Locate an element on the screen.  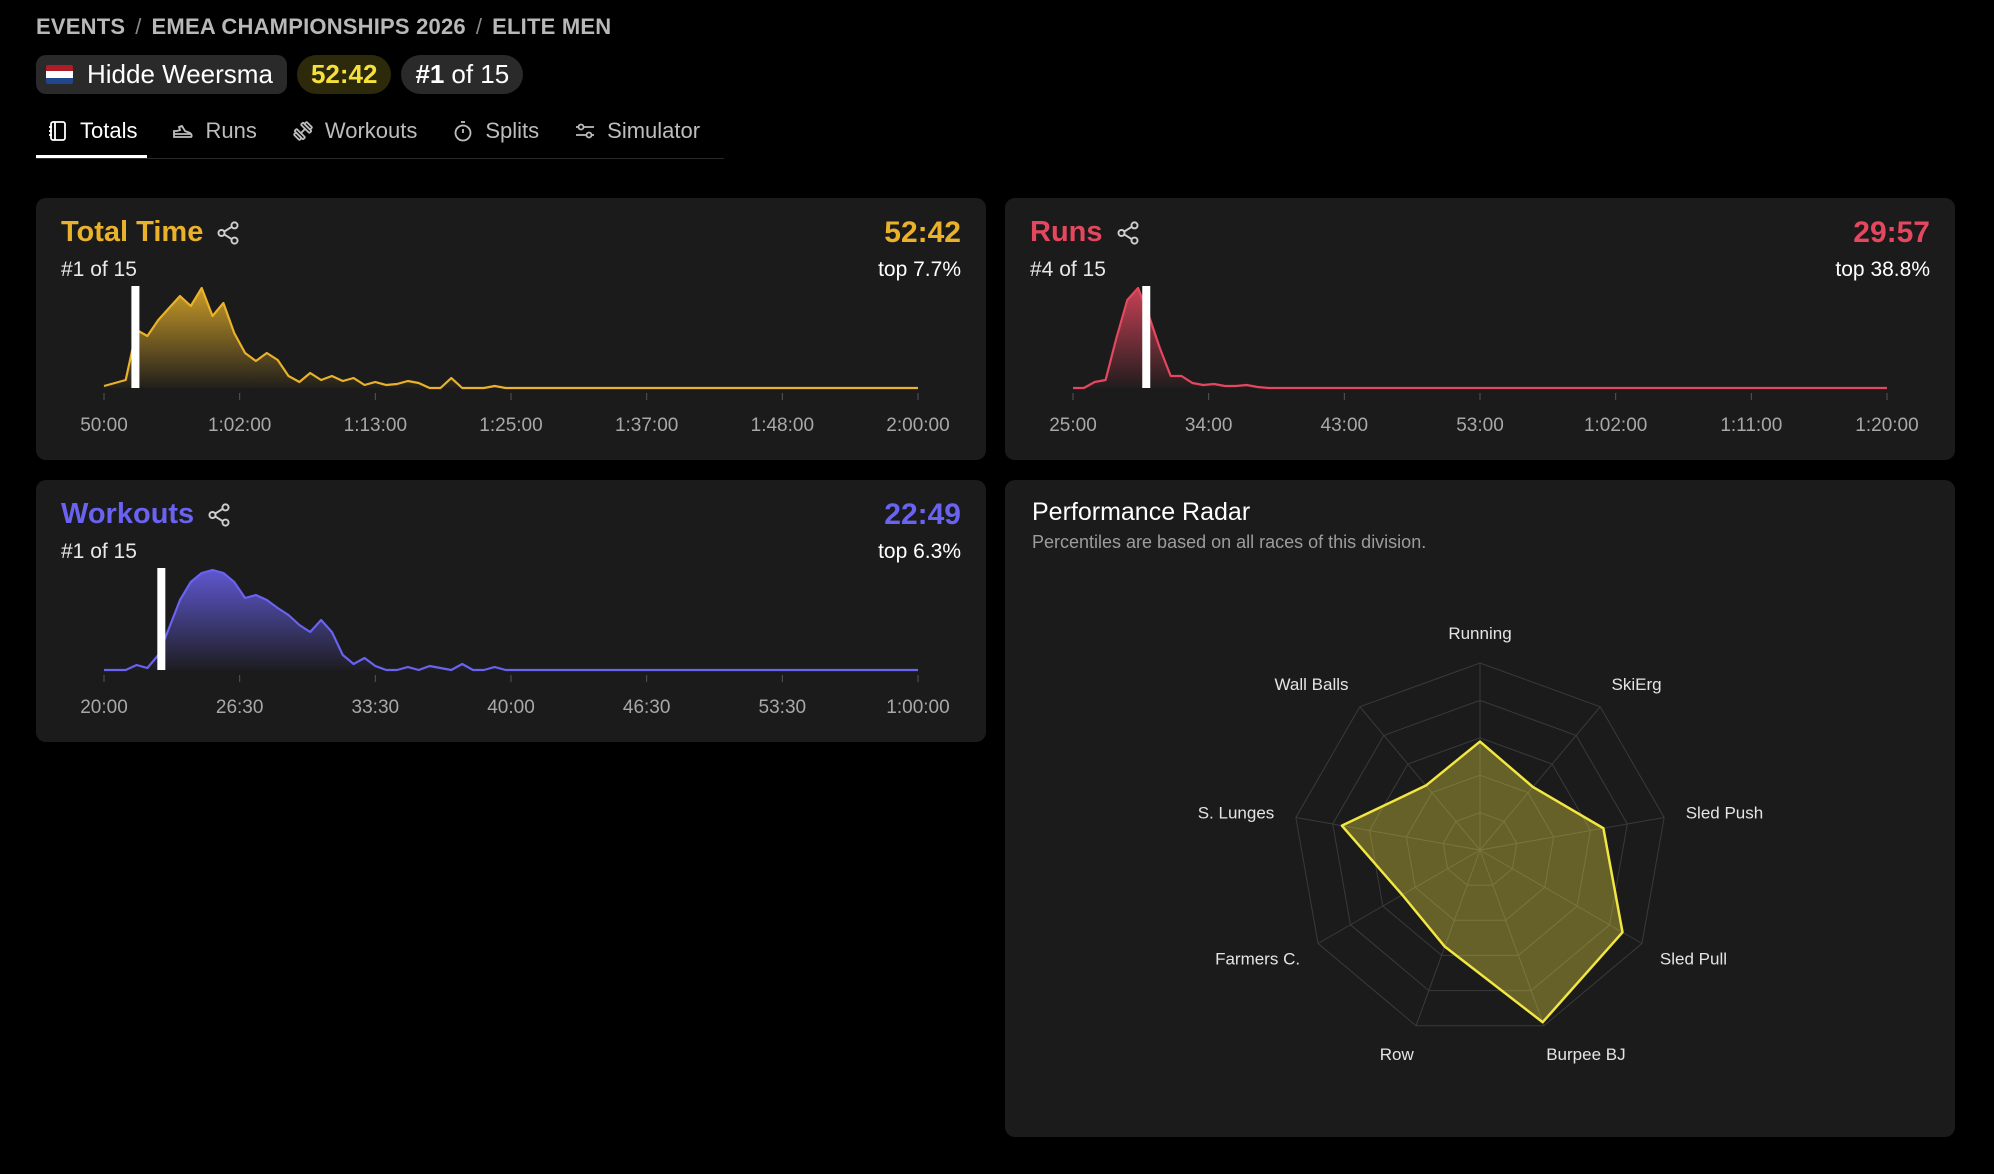
x-tick-label: 26:30 is located at coordinates (240, 707).